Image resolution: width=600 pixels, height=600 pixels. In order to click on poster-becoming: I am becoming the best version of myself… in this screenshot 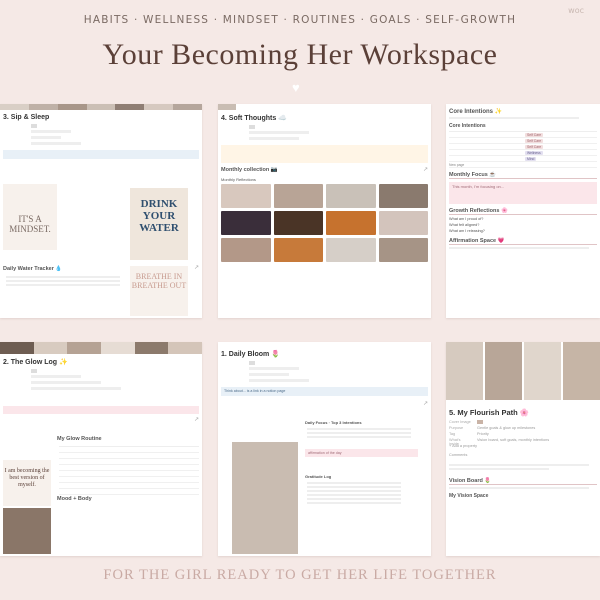, I will do `click(27, 483)`.